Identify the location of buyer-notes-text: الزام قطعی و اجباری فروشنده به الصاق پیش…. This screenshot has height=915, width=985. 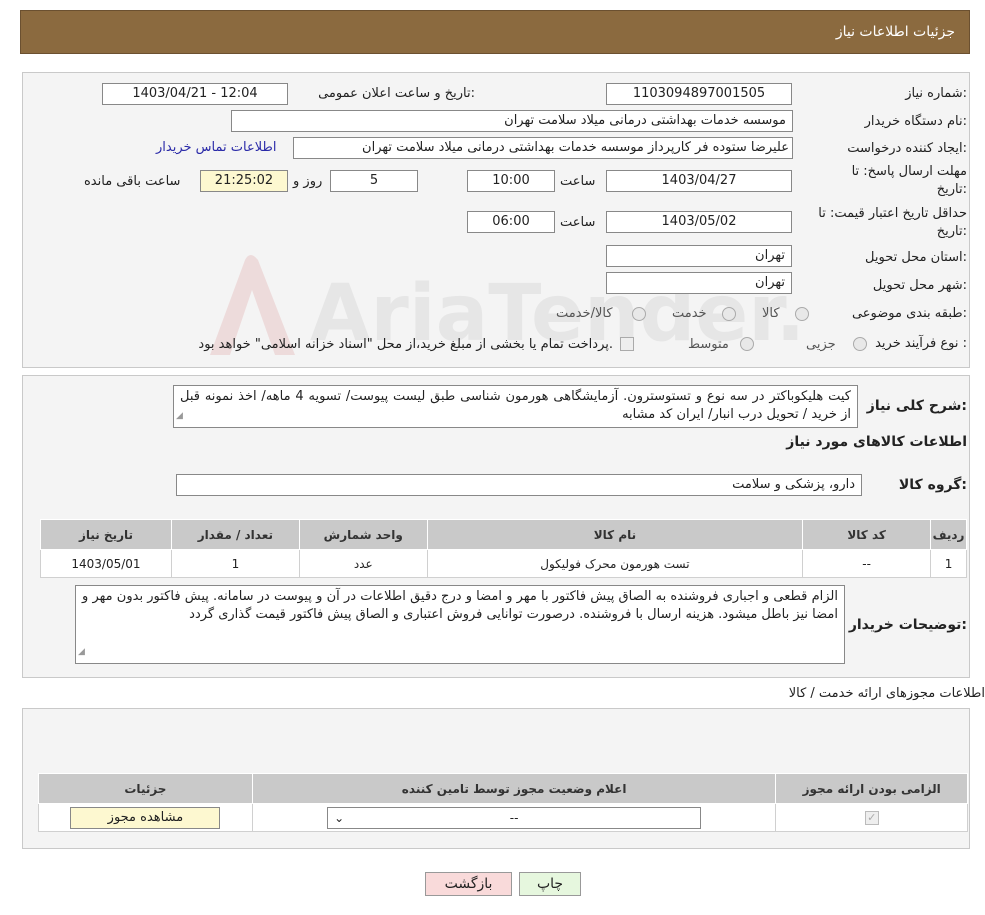
(460, 605).